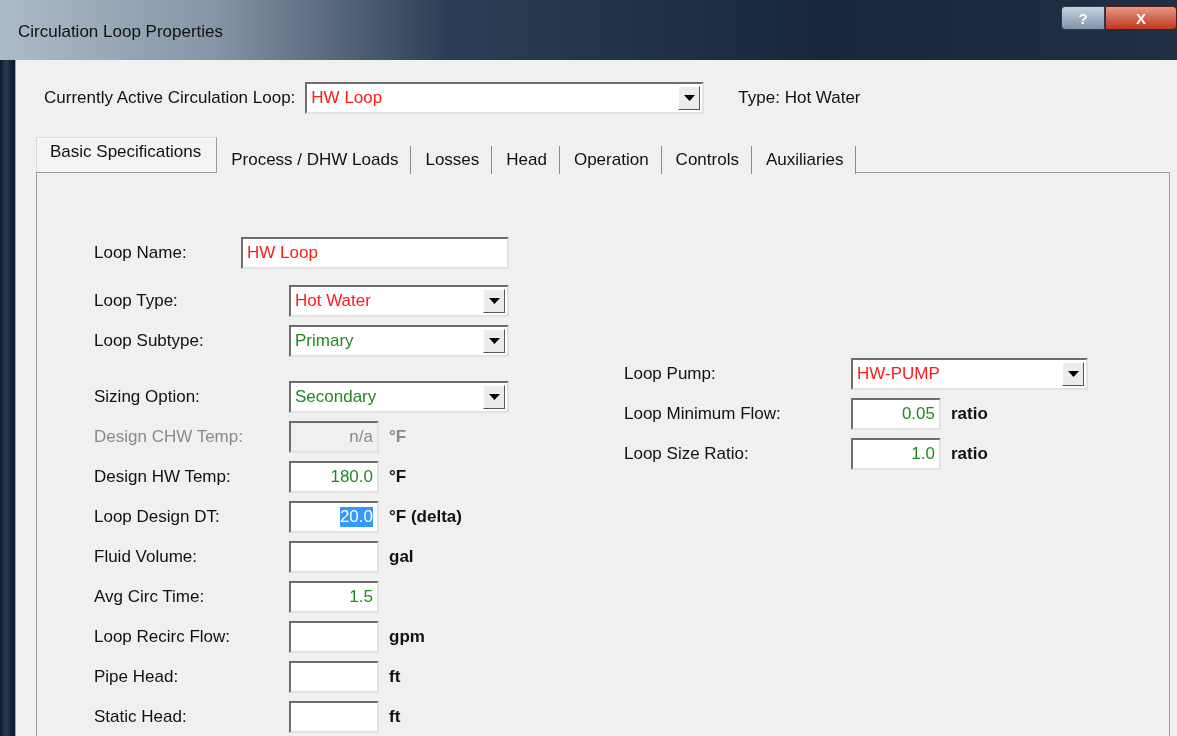 The width and height of the screenshot is (1177, 736). I want to click on tab: Head, so click(526, 160).